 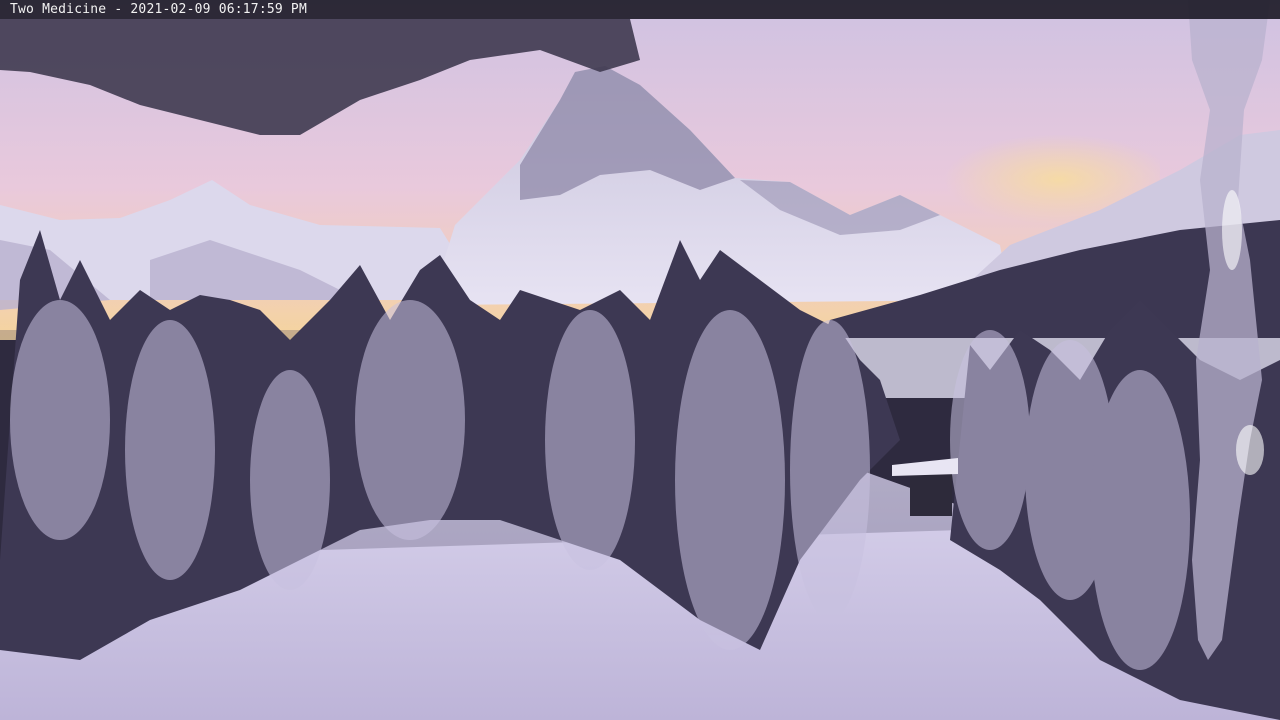 What do you see at coordinates (158, 9) in the screenshot?
I see `webcam-timestamp-caption: Two Medicine - 2021-02-09 06:17:59 PM` at bounding box center [158, 9].